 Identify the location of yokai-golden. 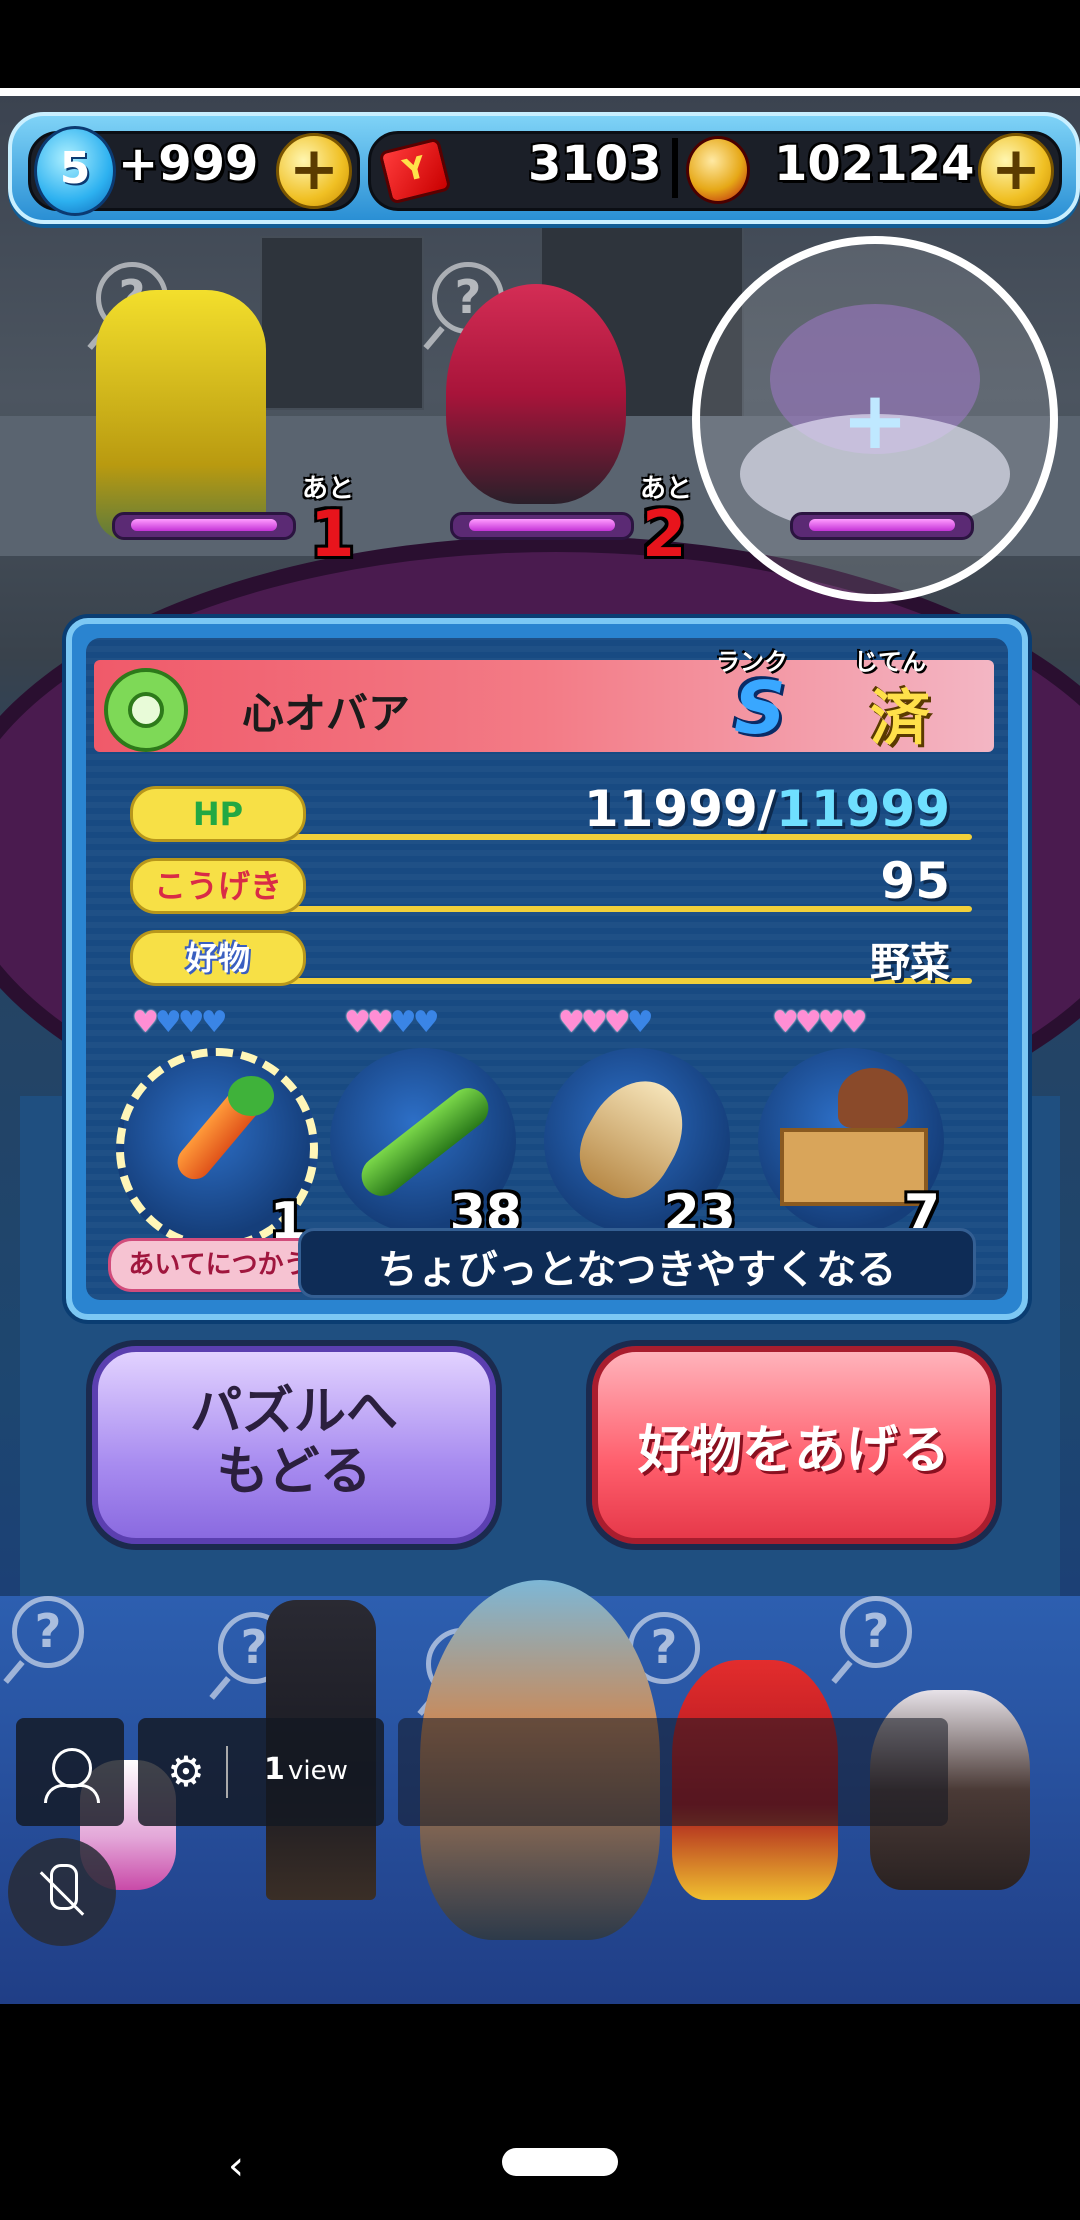
(181, 415).